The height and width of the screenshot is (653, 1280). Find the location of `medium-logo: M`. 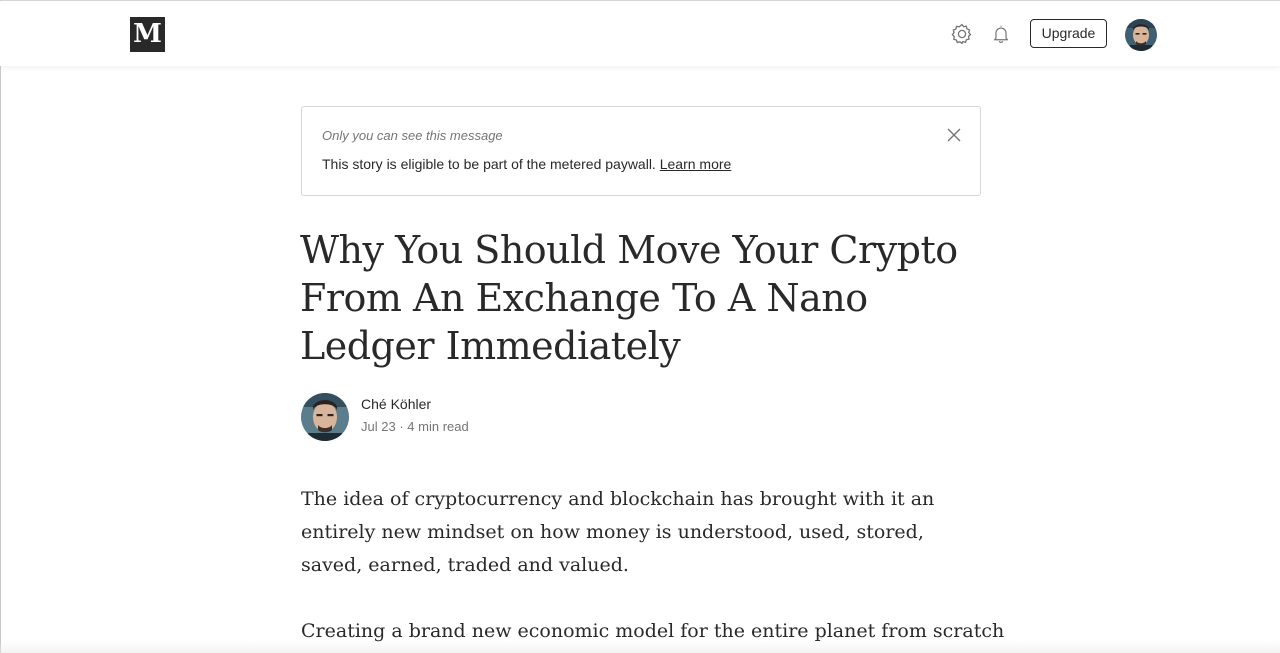

medium-logo: M is located at coordinates (147, 34).